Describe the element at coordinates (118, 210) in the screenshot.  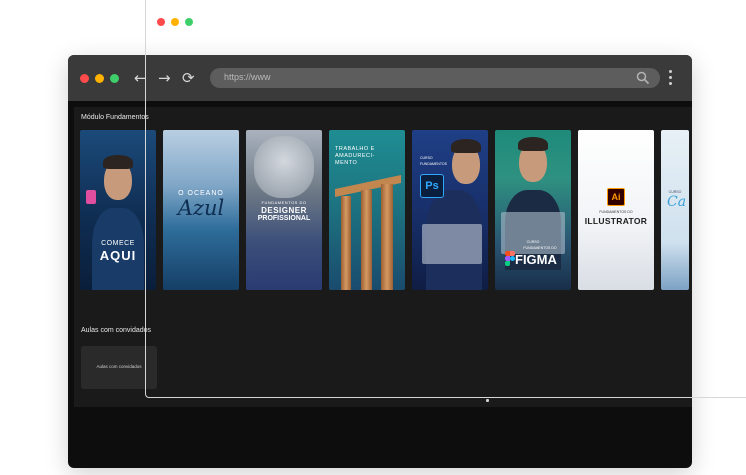
I see `course-card-comece-aqui: COMECE AQUI` at that location.